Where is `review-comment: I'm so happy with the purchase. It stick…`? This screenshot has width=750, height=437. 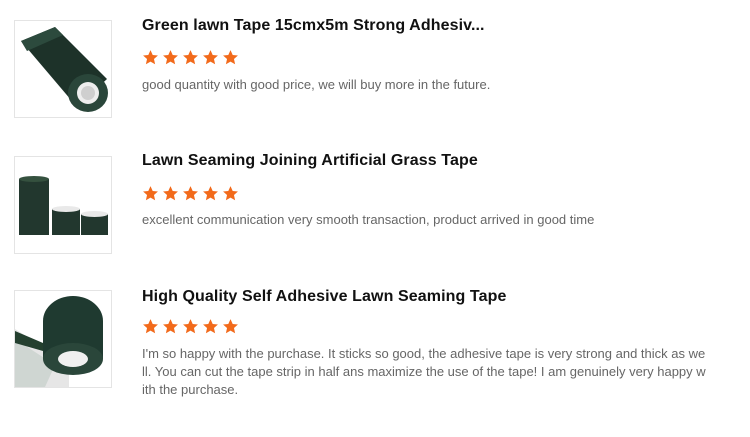 review-comment: I'm so happy with the purchase. It stick… is located at coordinates (424, 371).